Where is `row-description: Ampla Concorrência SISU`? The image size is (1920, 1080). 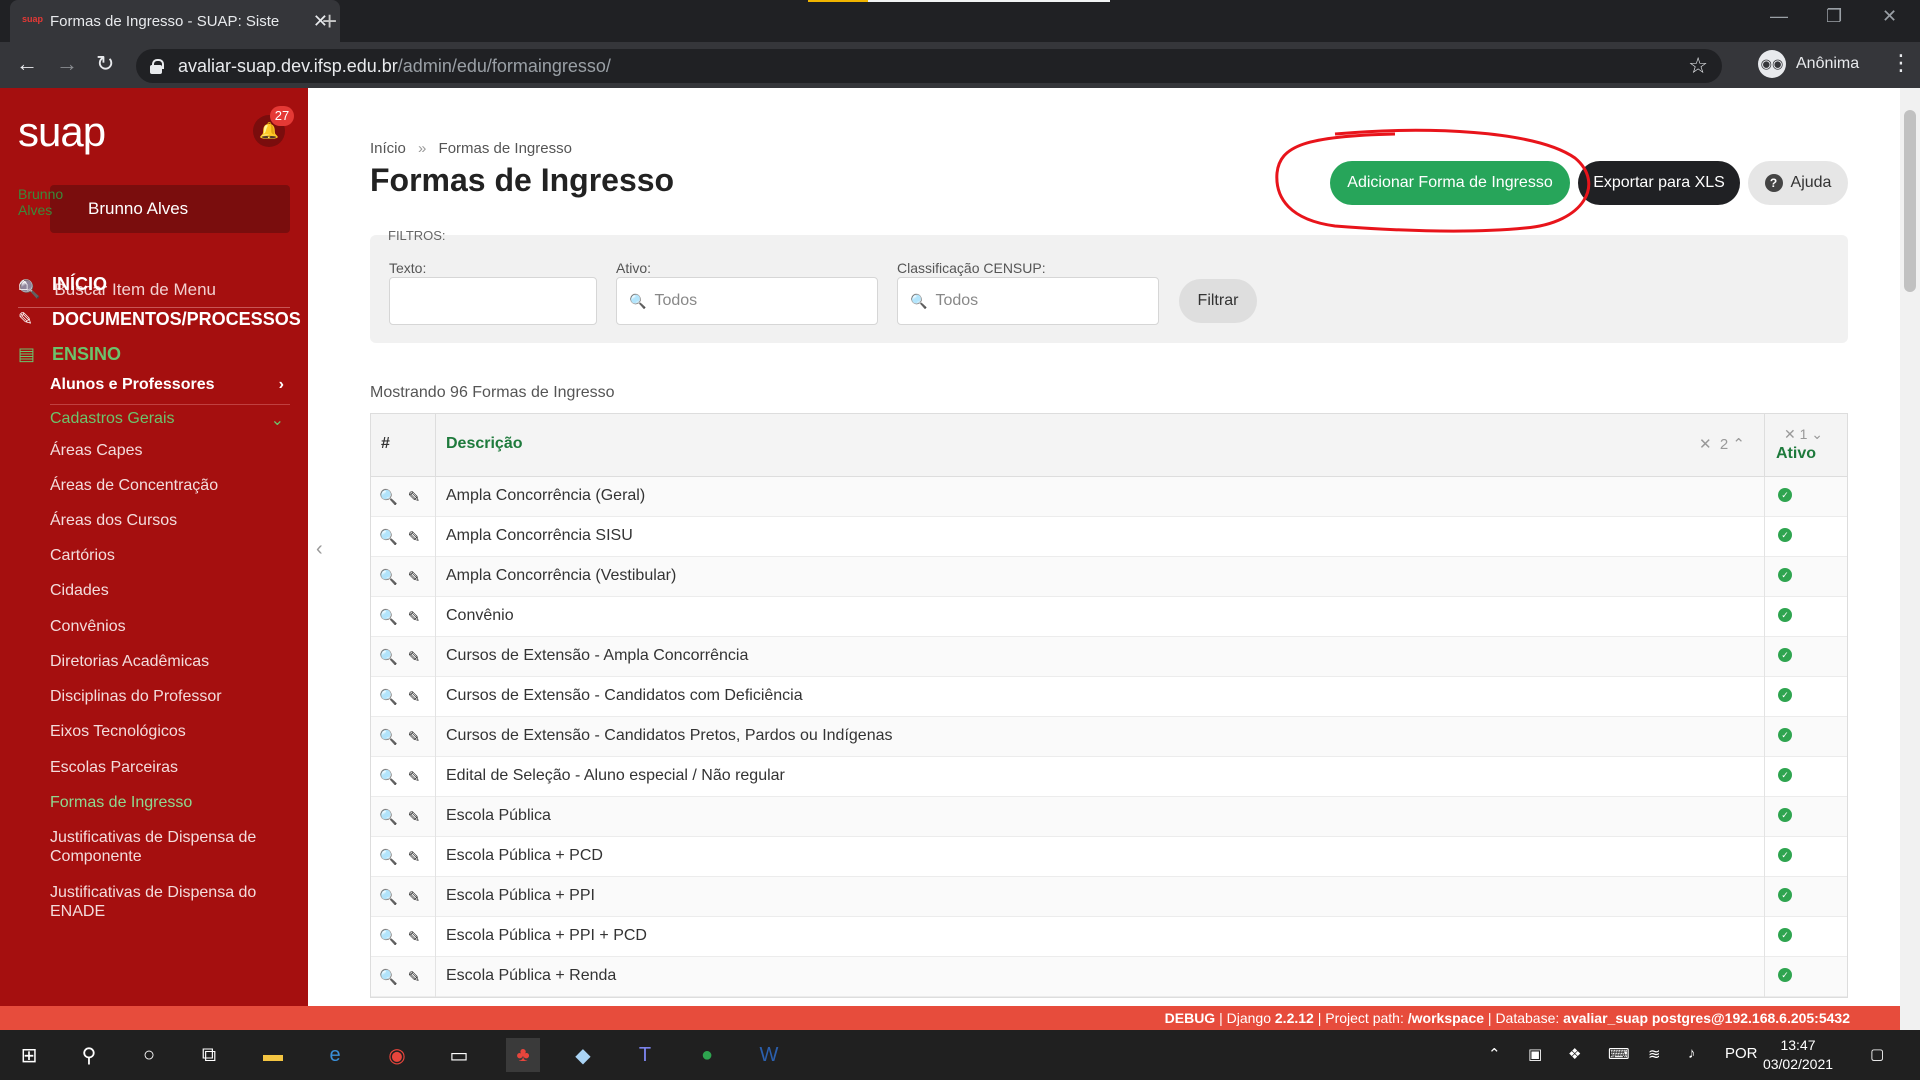 row-description: Ampla Concorrência SISU is located at coordinates (539, 536).